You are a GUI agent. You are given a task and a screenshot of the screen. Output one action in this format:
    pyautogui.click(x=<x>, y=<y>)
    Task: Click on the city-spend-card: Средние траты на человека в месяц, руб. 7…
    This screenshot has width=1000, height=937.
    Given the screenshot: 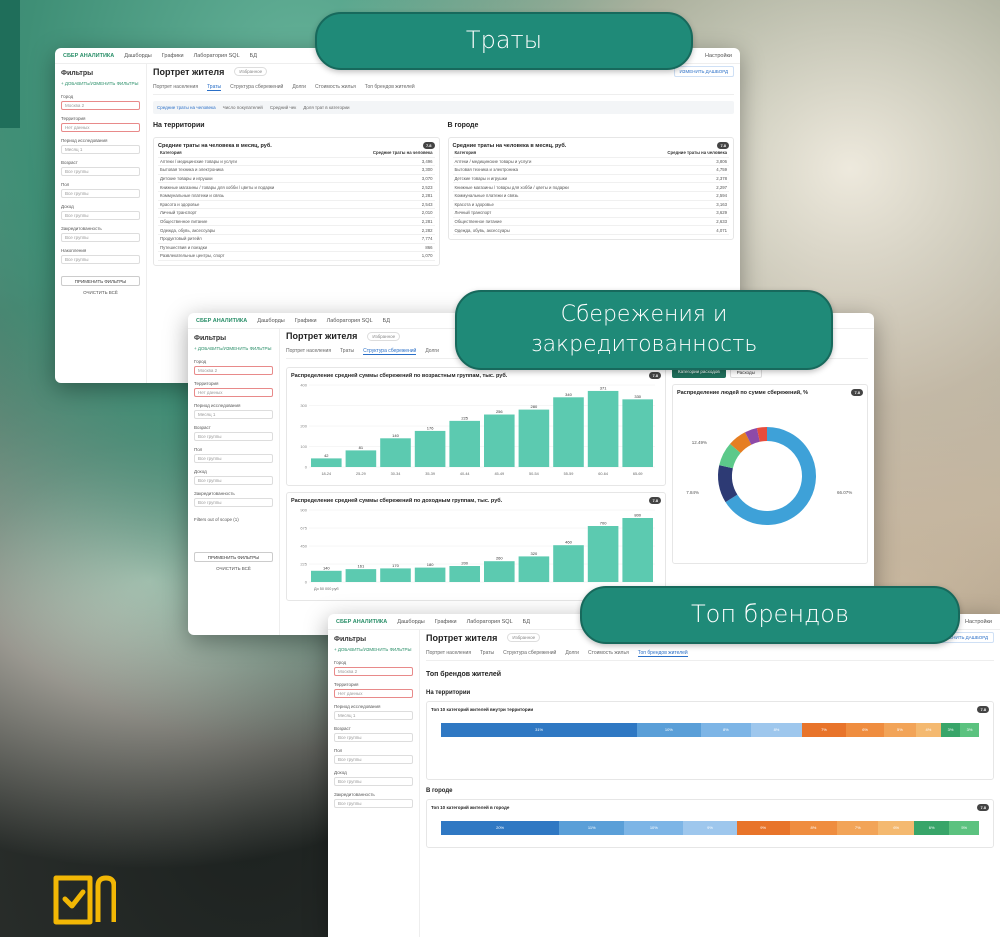 What is the action you would take?
    pyautogui.click(x=590, y=188)
    